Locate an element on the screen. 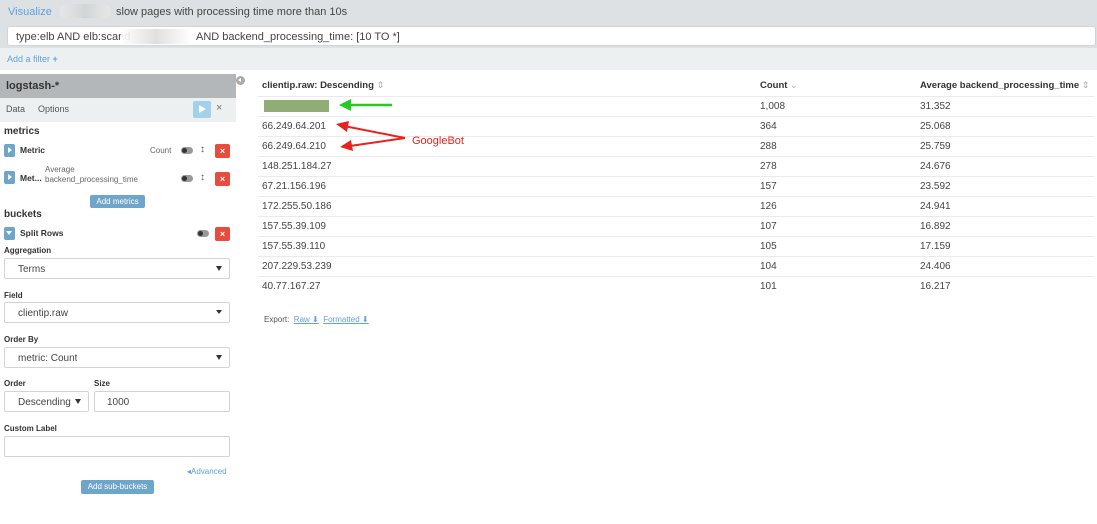  column-header-clientip: clientip.raw: Descending ⇕ is located at coordinates (323, 85).